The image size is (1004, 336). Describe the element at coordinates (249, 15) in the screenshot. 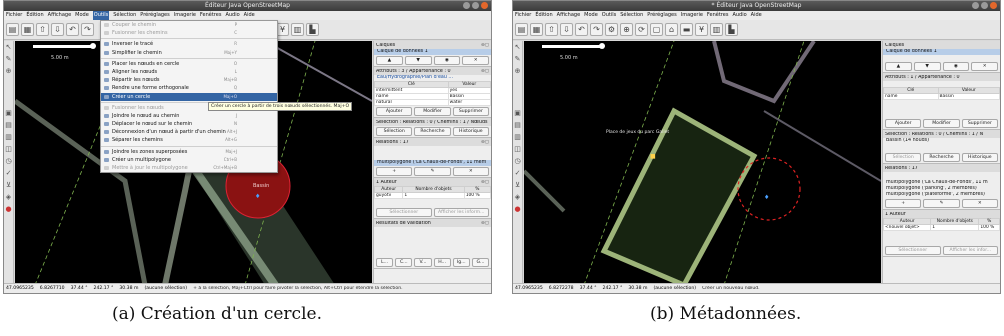

I see `menu-aide: Aide` at that location.